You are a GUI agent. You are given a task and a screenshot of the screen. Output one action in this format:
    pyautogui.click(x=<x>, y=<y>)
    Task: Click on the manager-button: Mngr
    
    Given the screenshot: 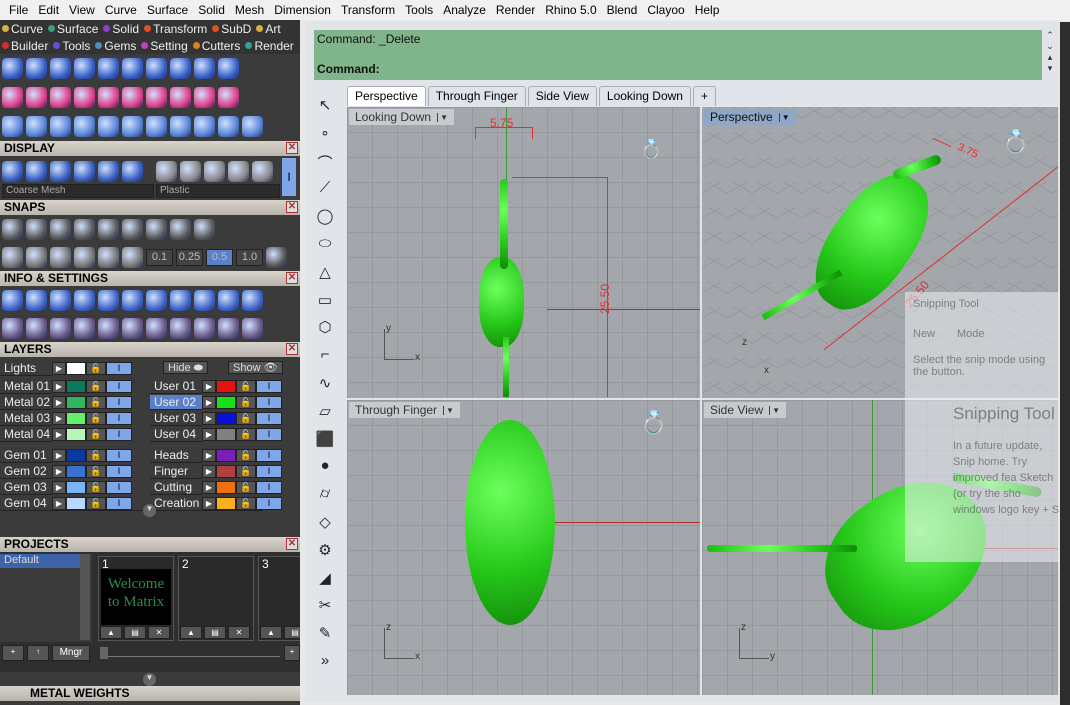 What is the action you would take?
    pyautogui.click(x=71, y=653)
    